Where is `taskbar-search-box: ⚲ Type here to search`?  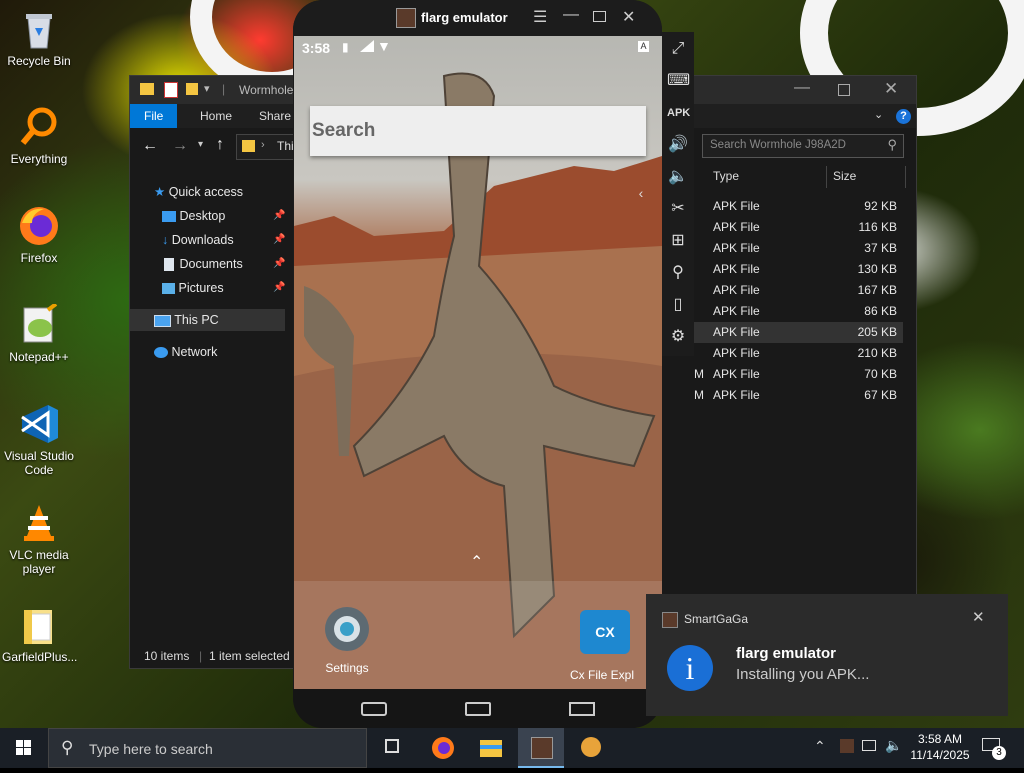
taskbar-search-box: ⚲ Type here to search is located at coordinates (207, 748).